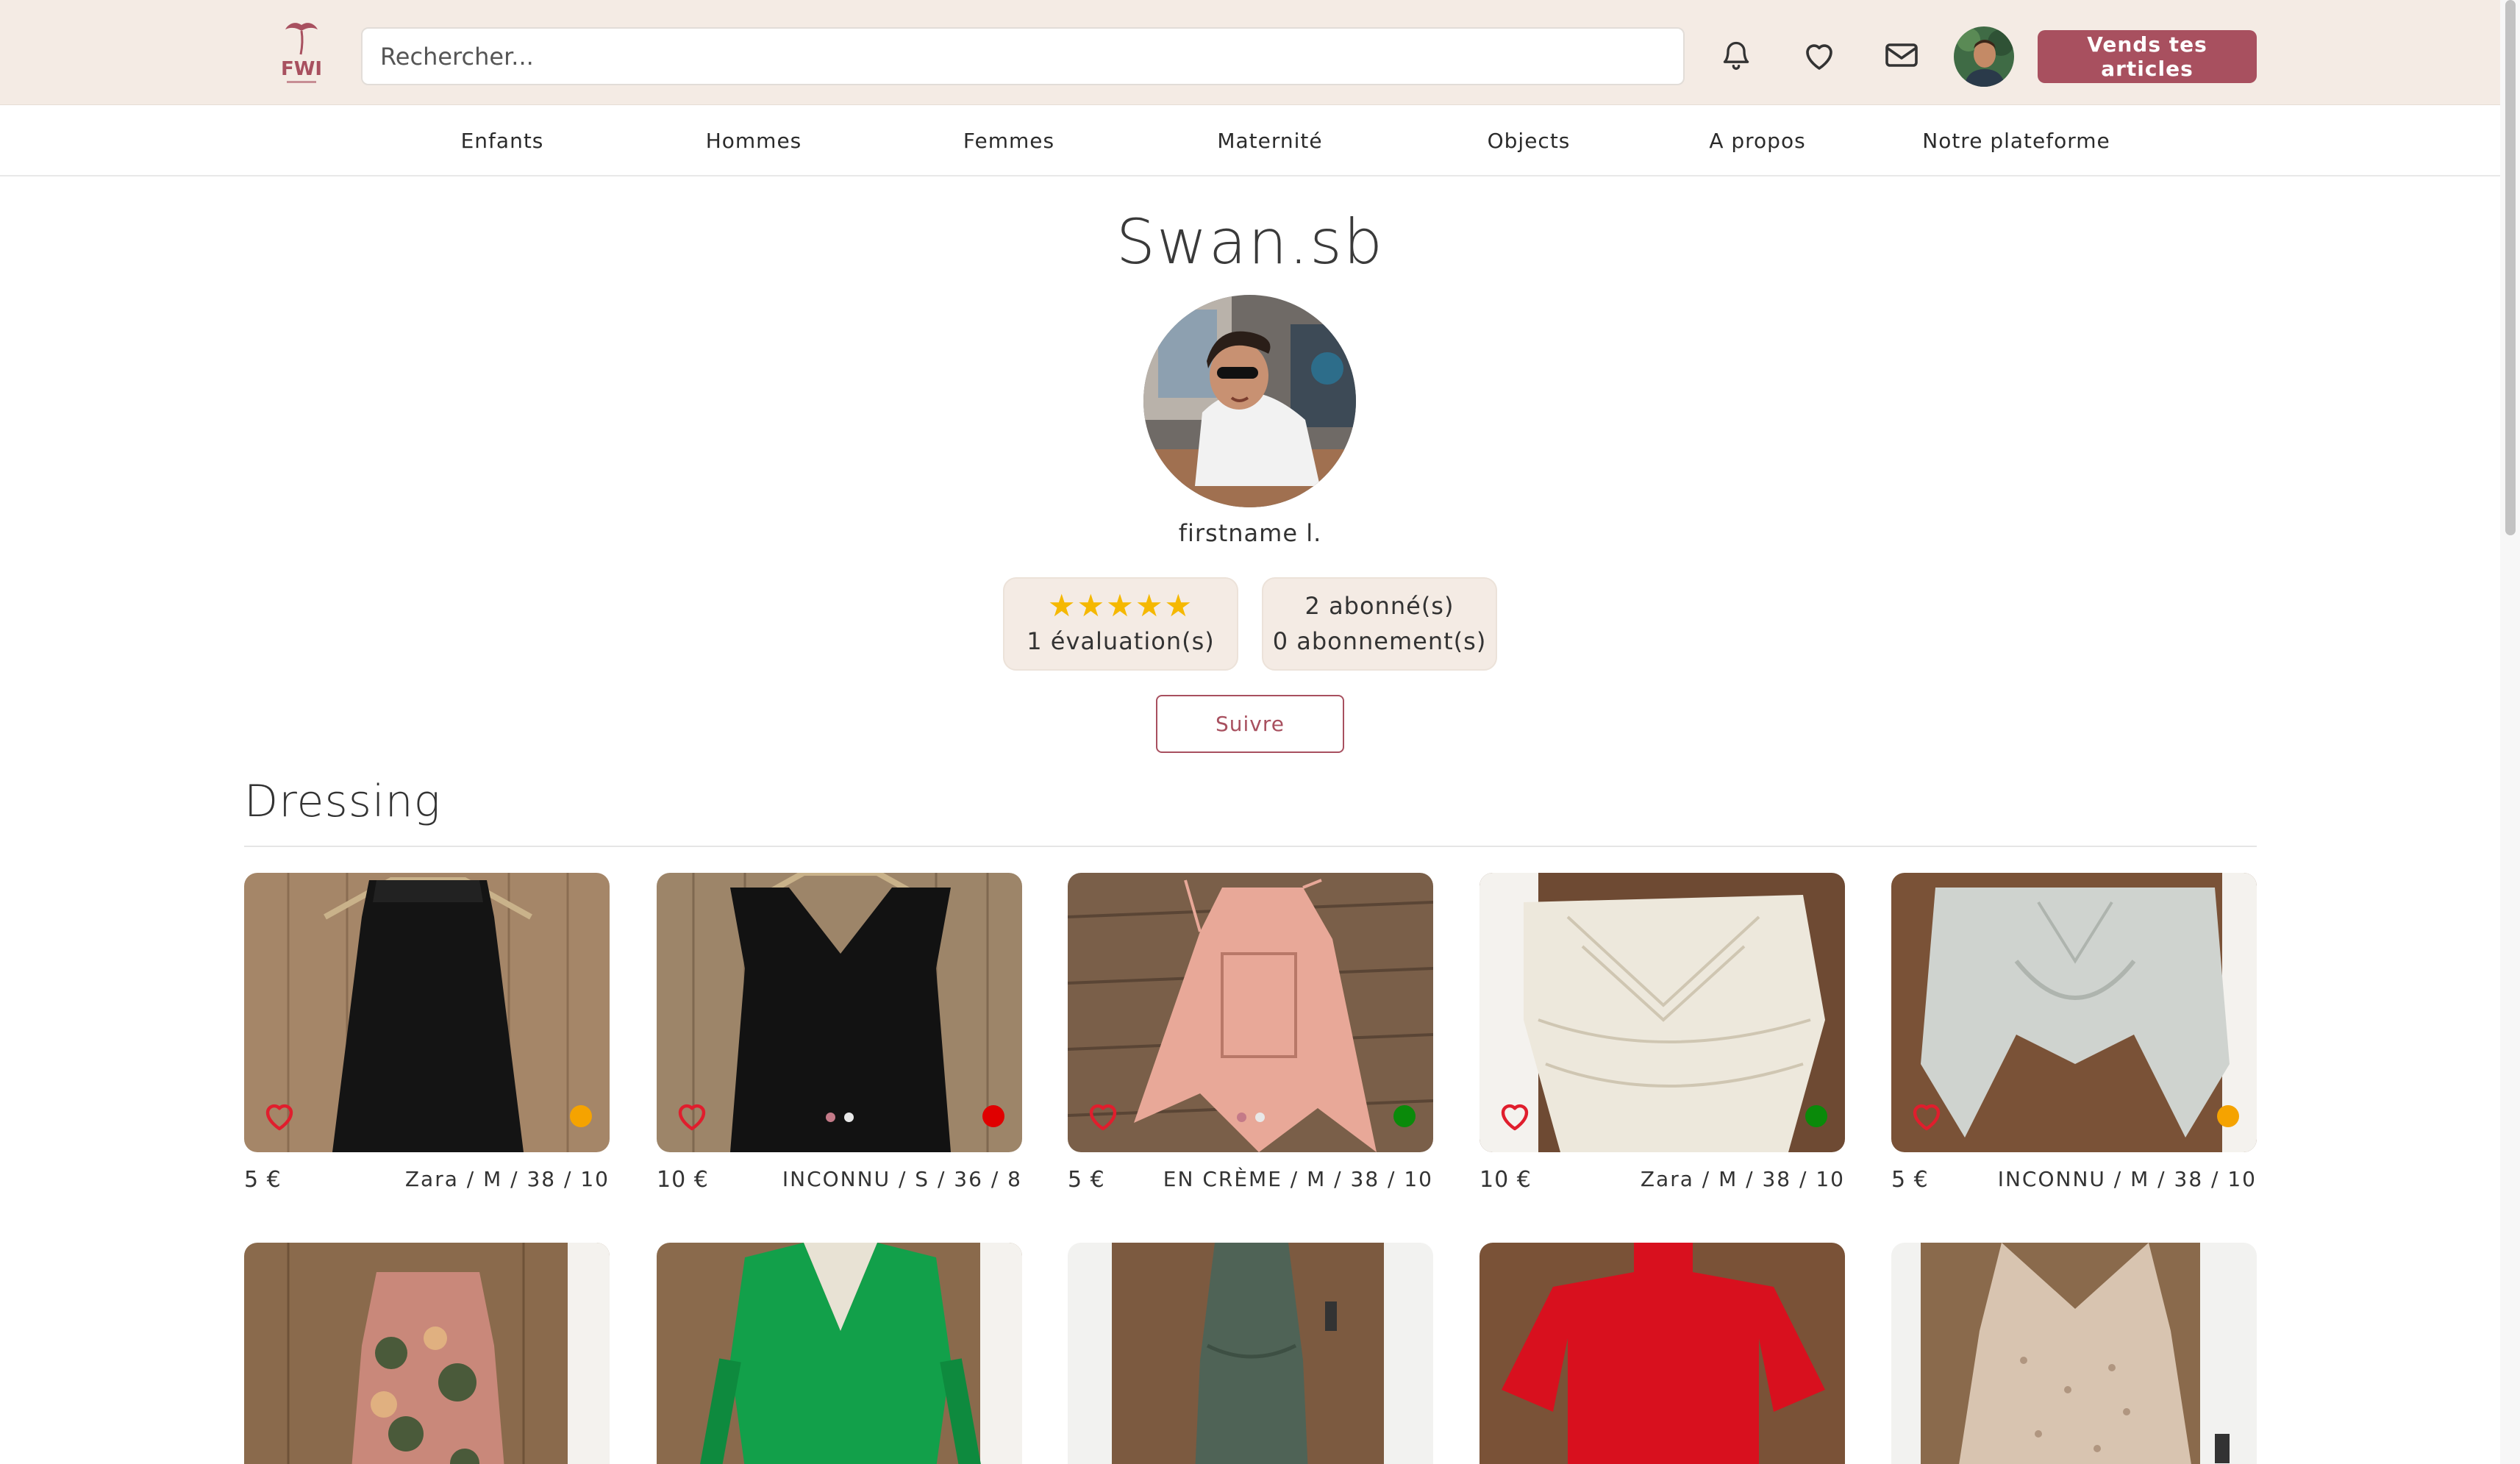 Image resolution: width=2520 pixels, height=1464 pixels. Describe the element at coordinates (1023, 56) in the screenshot. I see `search-input` at that location.